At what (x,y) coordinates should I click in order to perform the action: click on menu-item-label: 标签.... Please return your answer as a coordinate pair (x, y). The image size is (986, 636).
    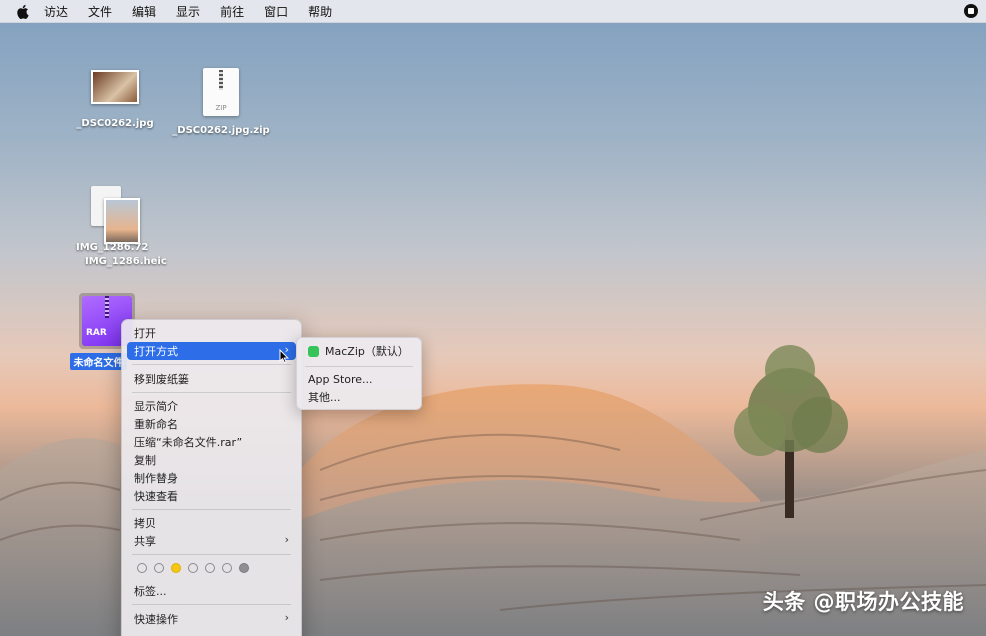
    Looking at the image, I should click on (150, 591).